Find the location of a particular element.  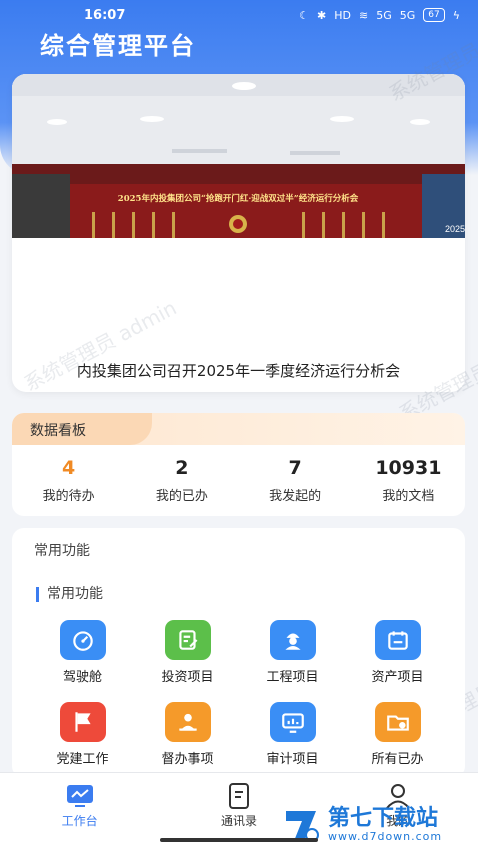

edit-document-icon is located at coordinates (187, 640).